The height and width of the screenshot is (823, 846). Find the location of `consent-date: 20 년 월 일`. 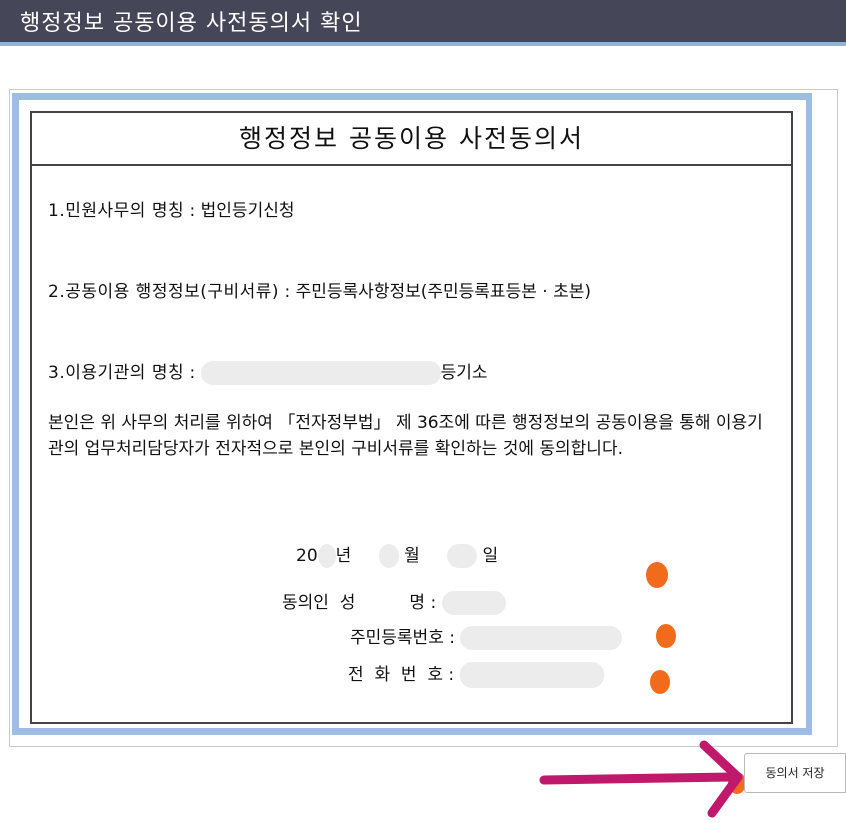

consent-date: 20 년 월 일 is located at coordinates (397, 554).